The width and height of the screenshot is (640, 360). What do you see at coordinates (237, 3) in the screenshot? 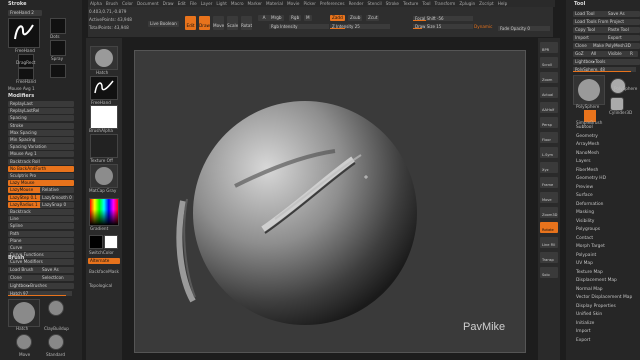
I see `menu-item-macro: Macro` at bounding box center [237, 3].